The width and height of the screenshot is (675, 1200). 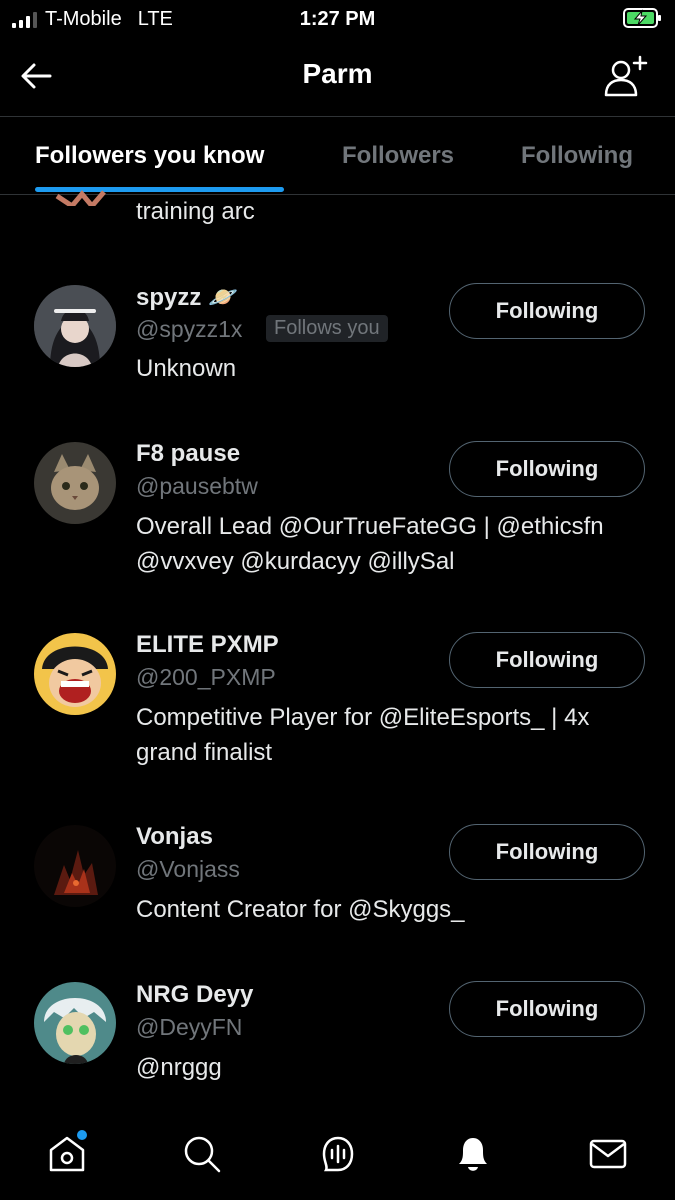 What do you see at coordinates (197, 486) in the screenshot?
I see `user-handle: @pausebtw` at bounding box center [197, 486].